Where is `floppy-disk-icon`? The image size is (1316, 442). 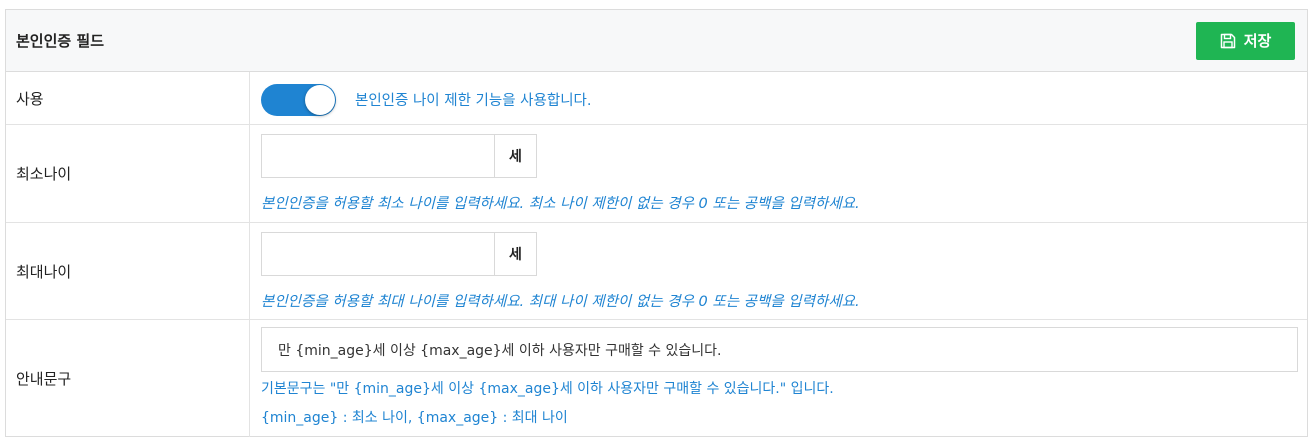 floppy-disk-icon is located at coordinates (1228, 41).